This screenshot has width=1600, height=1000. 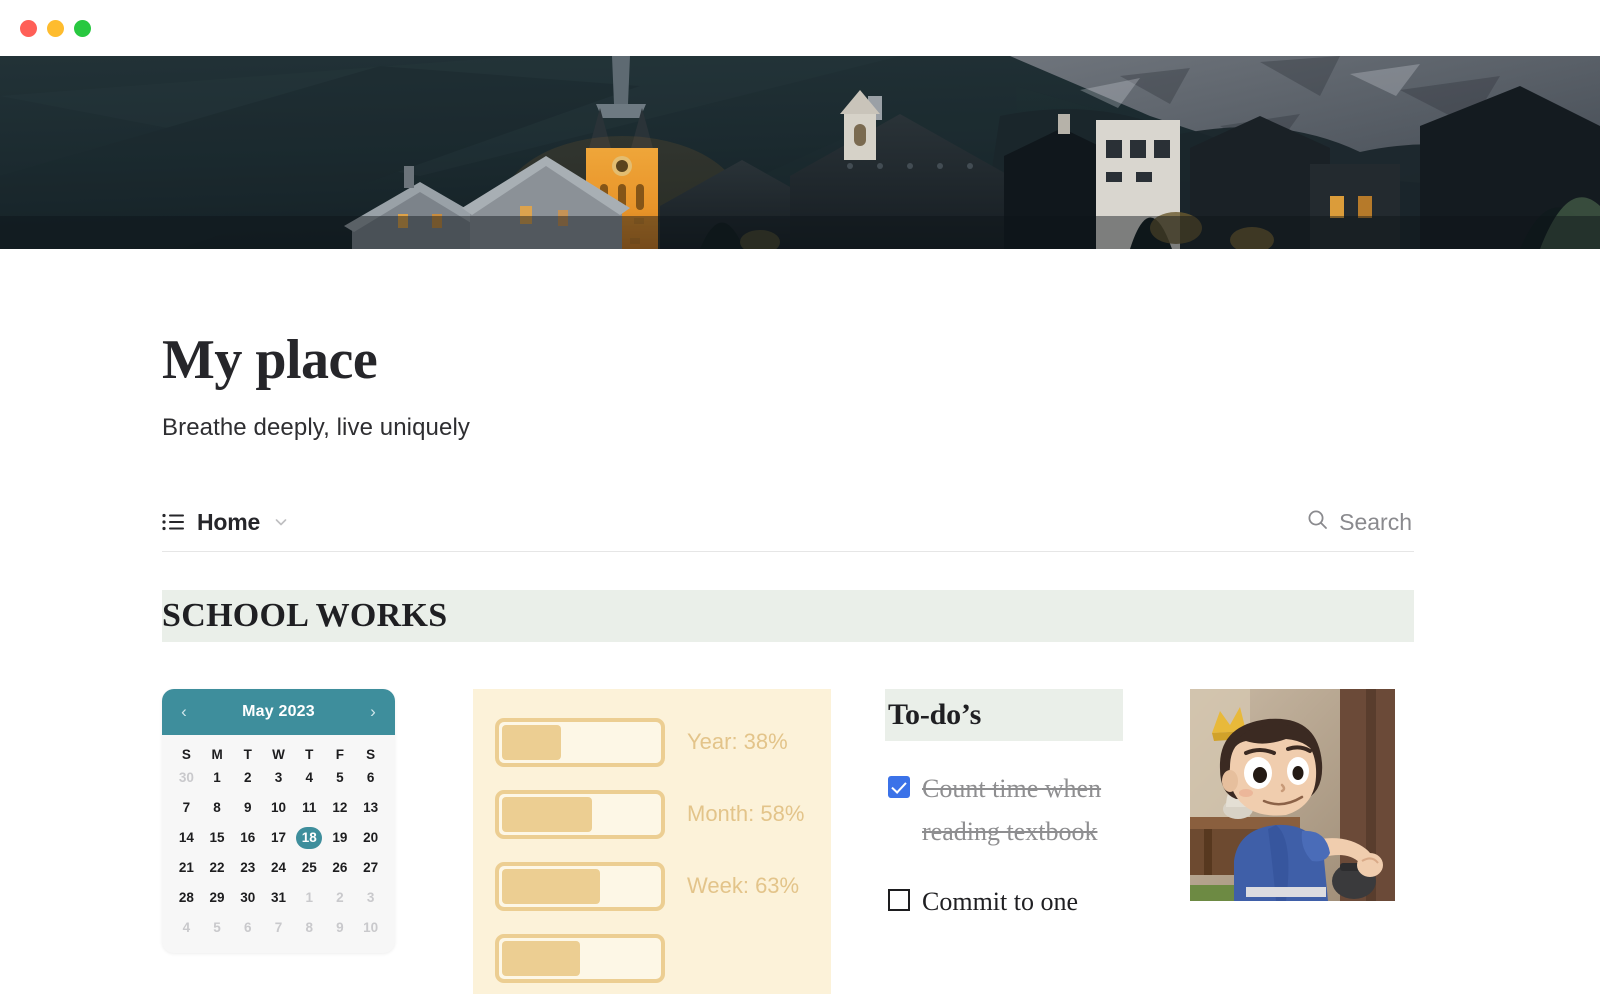 What do you see at coordinates (270, 360) in the screenshot?
I see `page-title: My place` at bounding box center [270, 360].